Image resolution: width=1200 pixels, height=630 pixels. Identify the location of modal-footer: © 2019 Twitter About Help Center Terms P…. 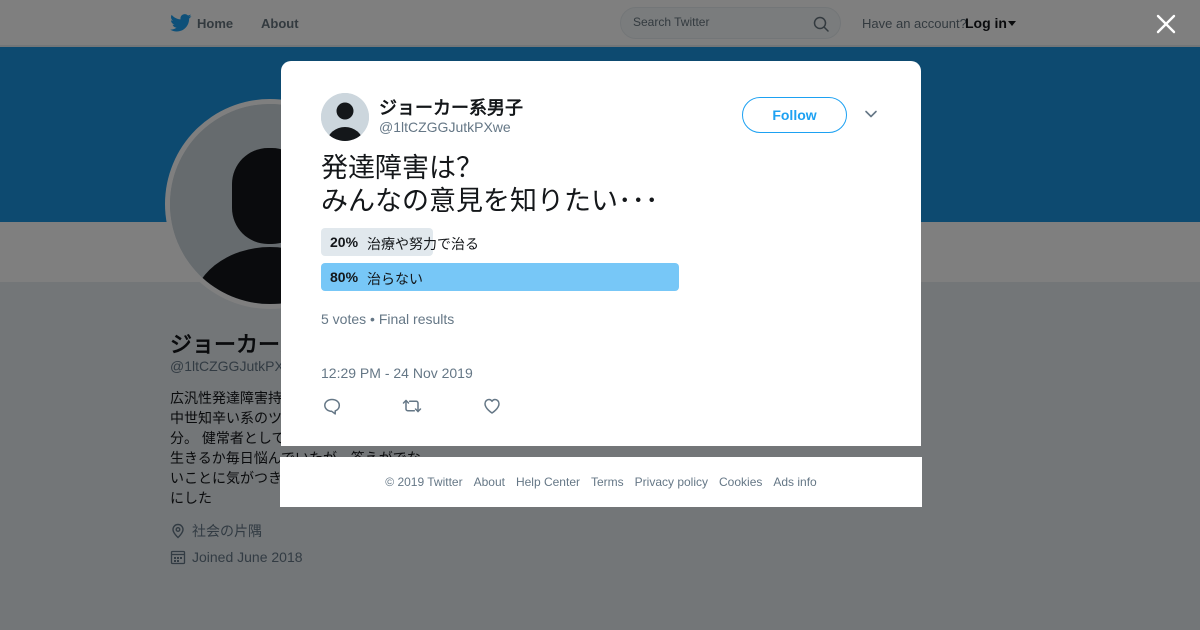
(601, 482).